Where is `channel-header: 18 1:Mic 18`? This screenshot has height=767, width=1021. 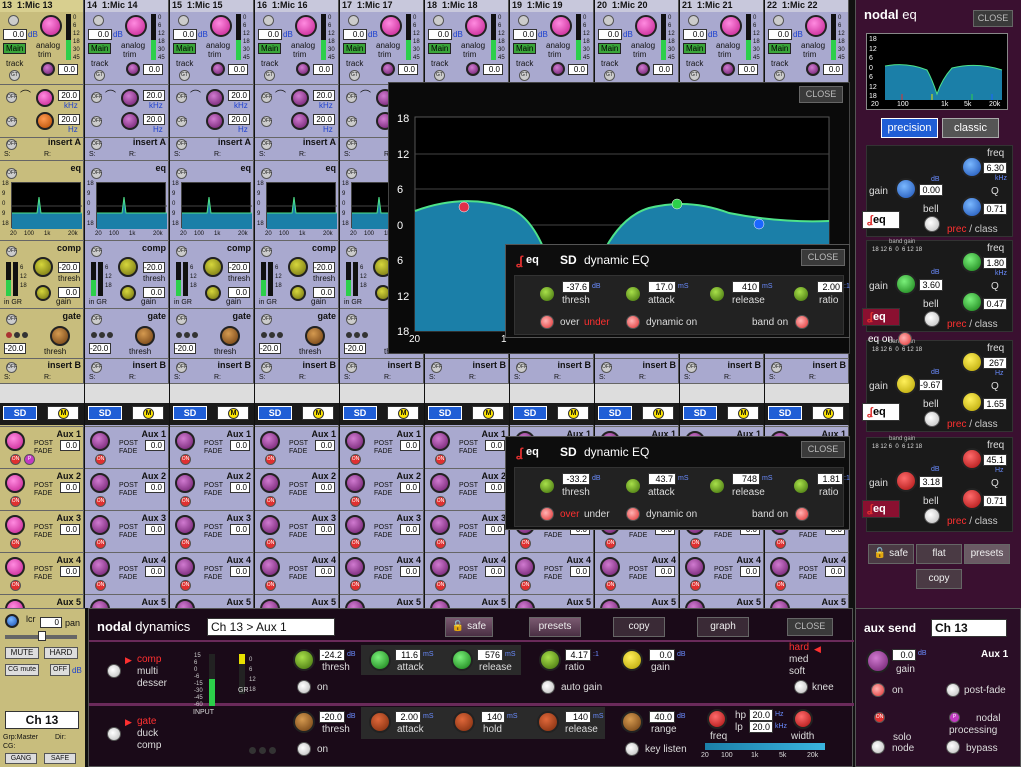 channel-header: 18 1:Mic 18 is located at coordinates (466, 6).